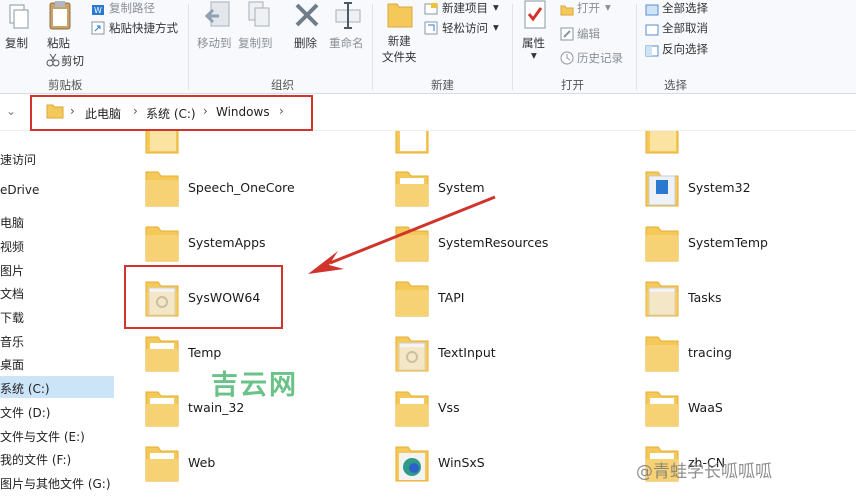 Image resolution: width=856 pixels, height=500 pixels. What do you see at coordinates (16, 43) in the screenshot?
I see `copy-button: 复制` at bounding box center [16, 43].